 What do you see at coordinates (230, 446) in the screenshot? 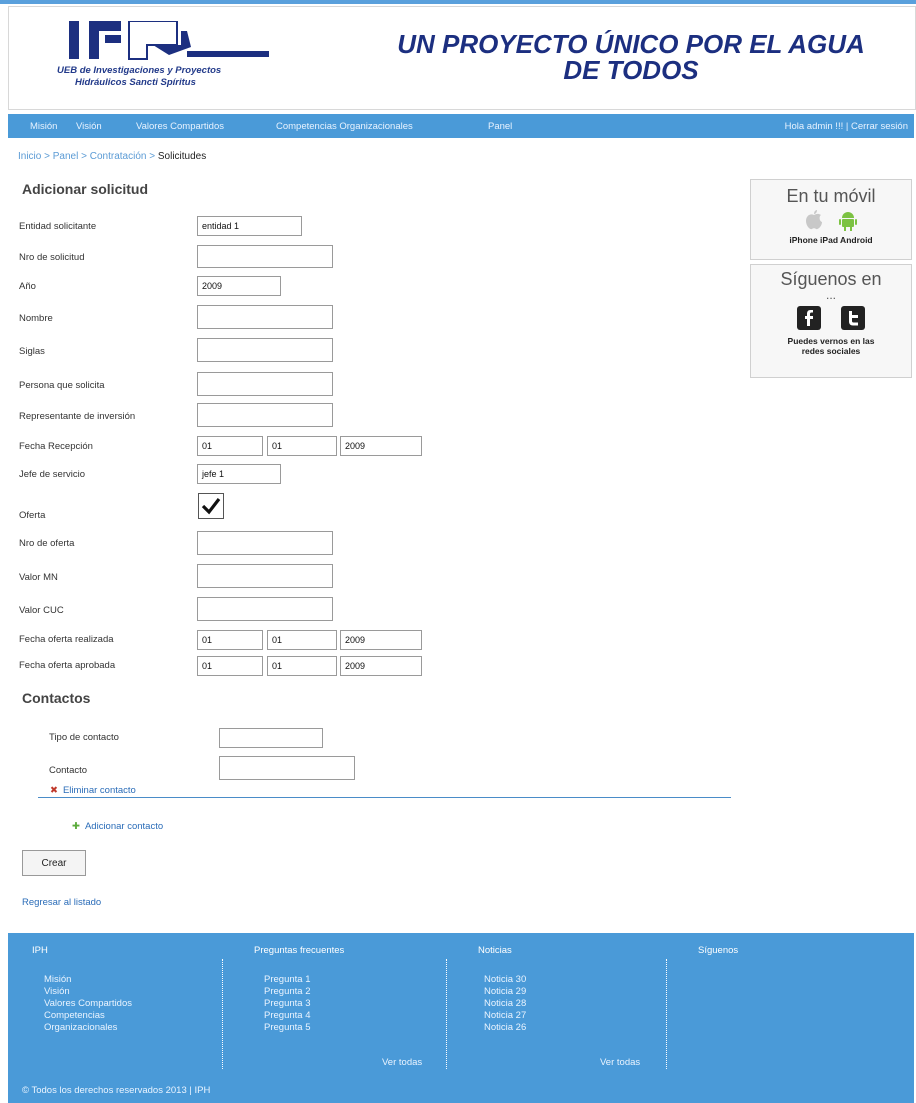
I see `fecha-recepcion-day: 01` at bounding box center [230, 446].